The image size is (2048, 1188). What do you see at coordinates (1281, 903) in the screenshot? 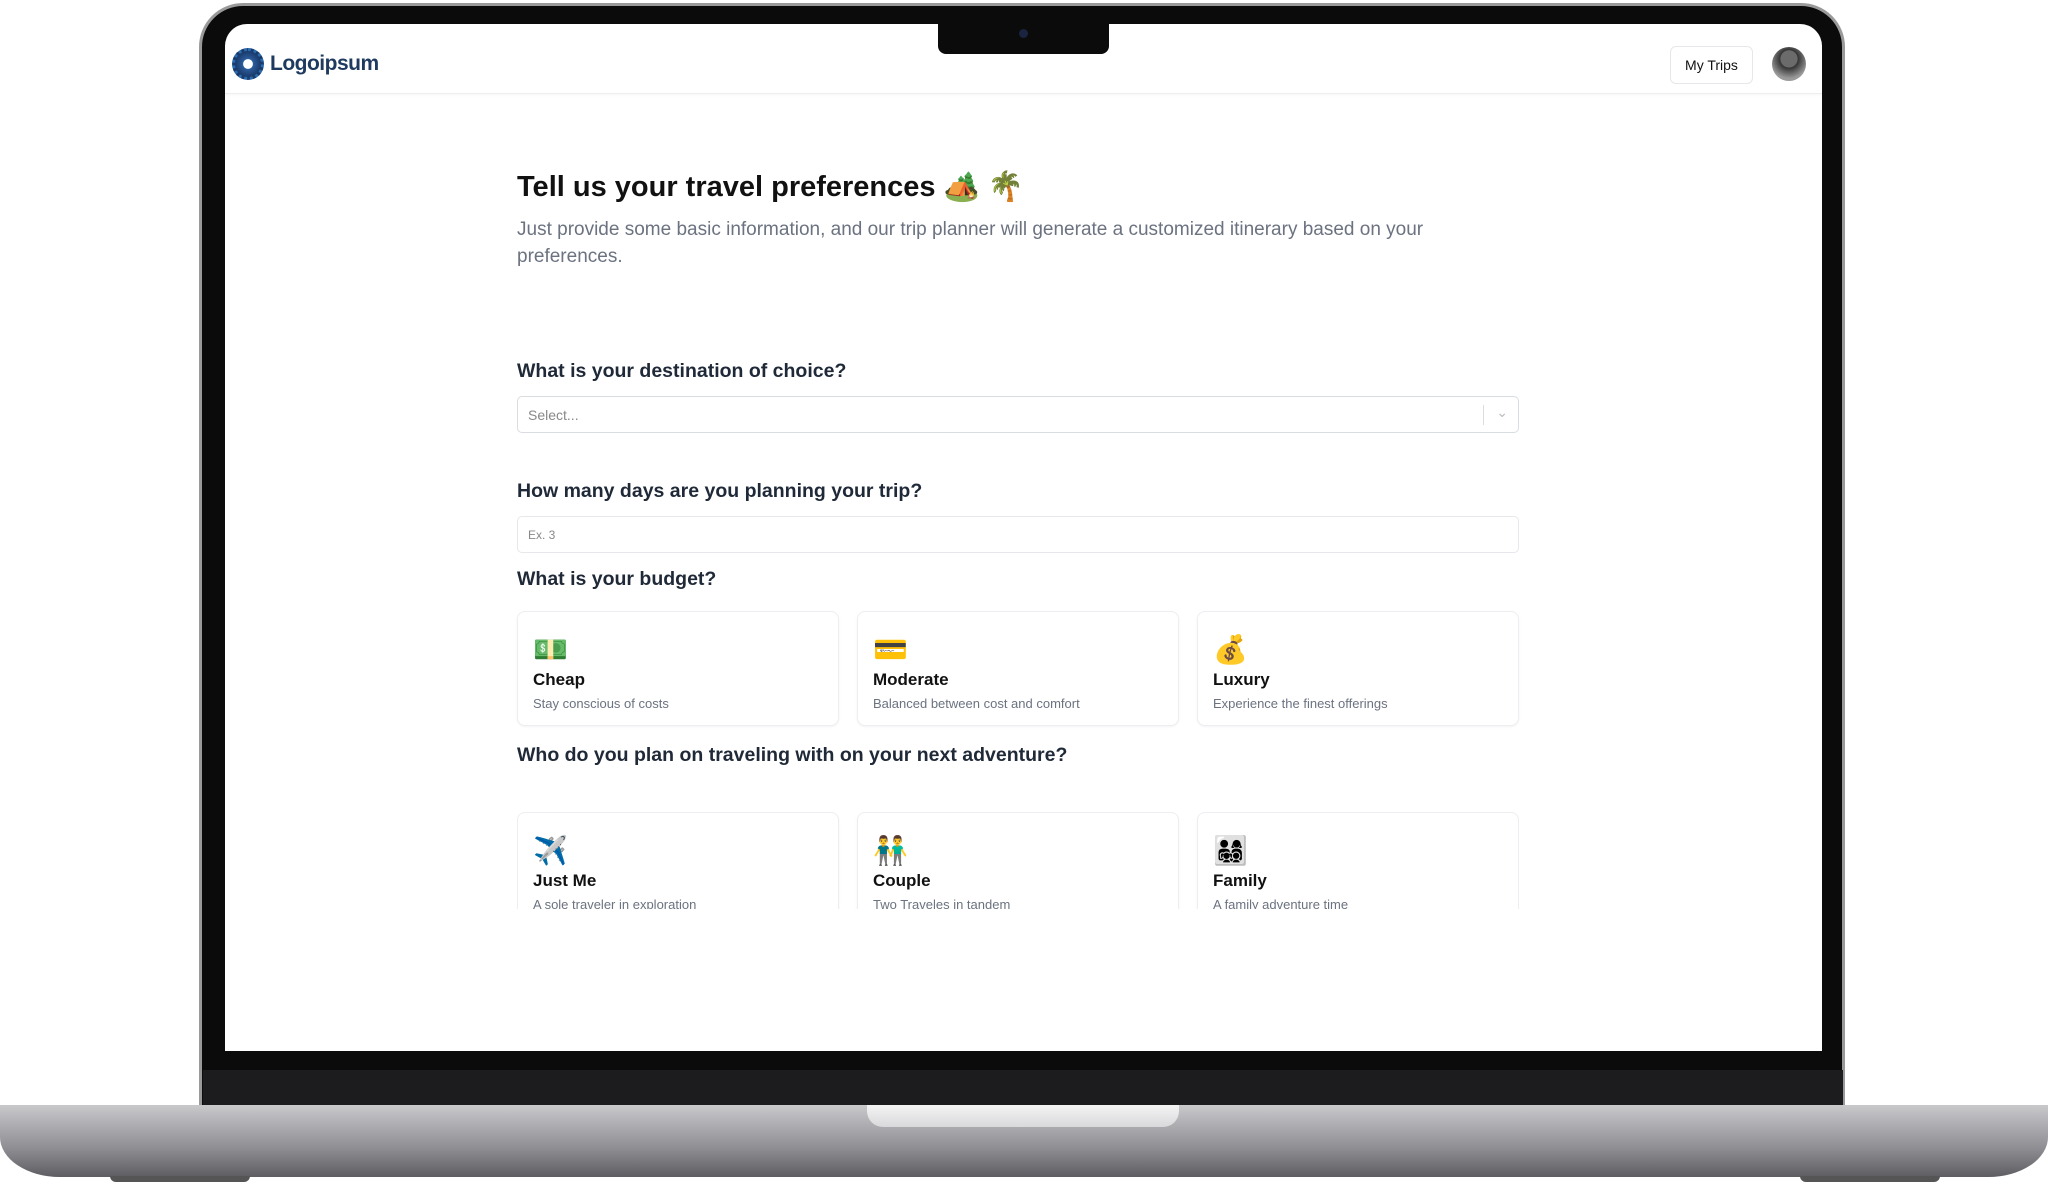
I see `option-desc: A family adventure time` at bounding box center [1281, 903].